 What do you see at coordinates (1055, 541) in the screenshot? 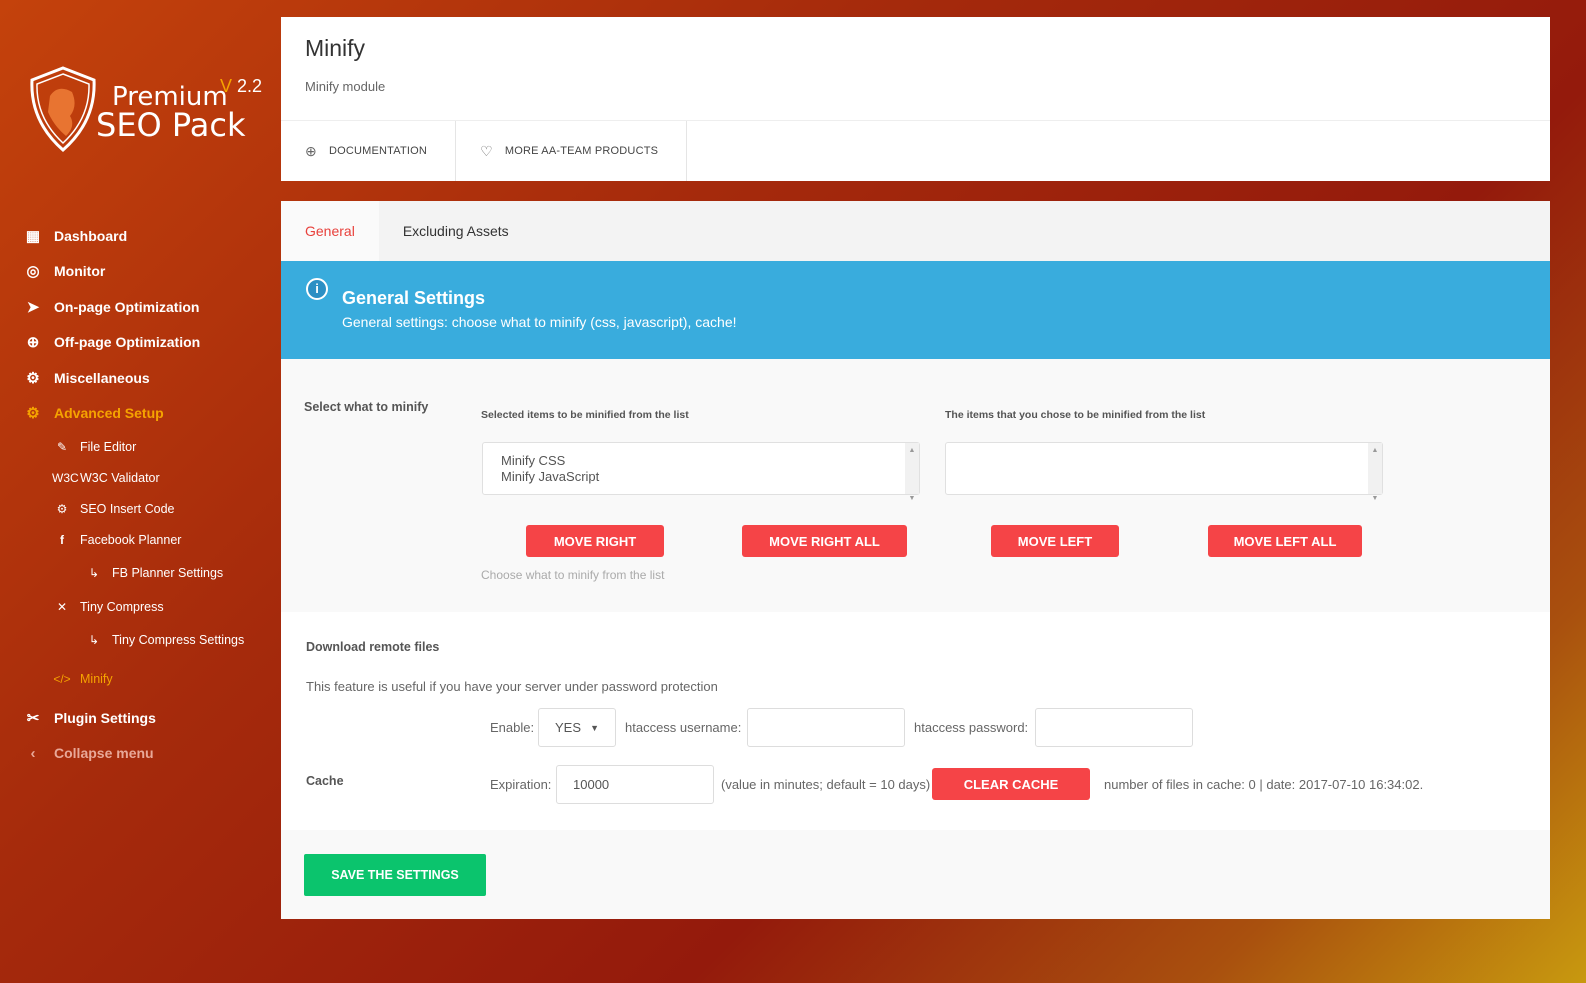
I see `move-left-button: MOVE LEFT` at bounding box center [1055, 541].